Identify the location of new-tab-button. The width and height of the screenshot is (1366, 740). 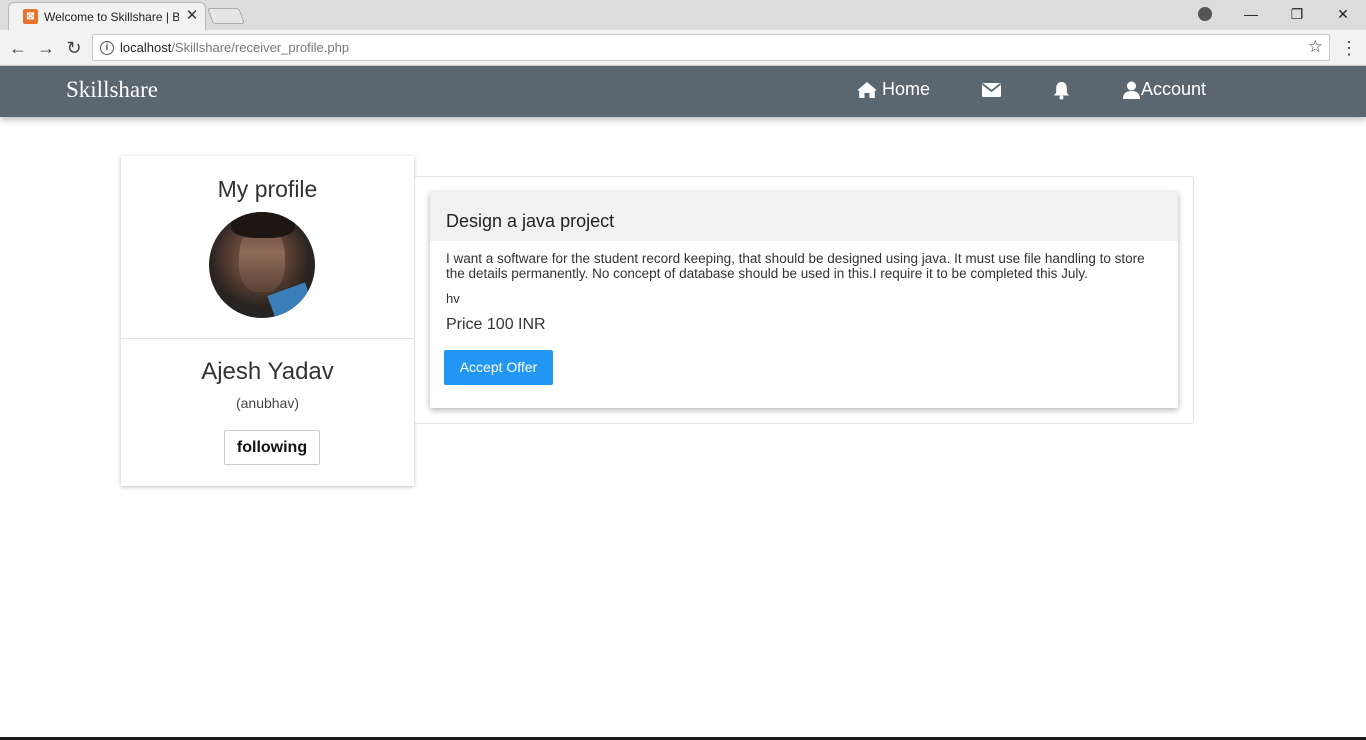
(226, 16).